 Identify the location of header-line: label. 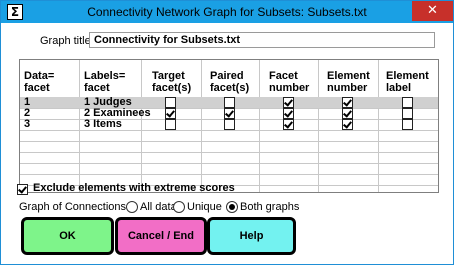
(399, 88).